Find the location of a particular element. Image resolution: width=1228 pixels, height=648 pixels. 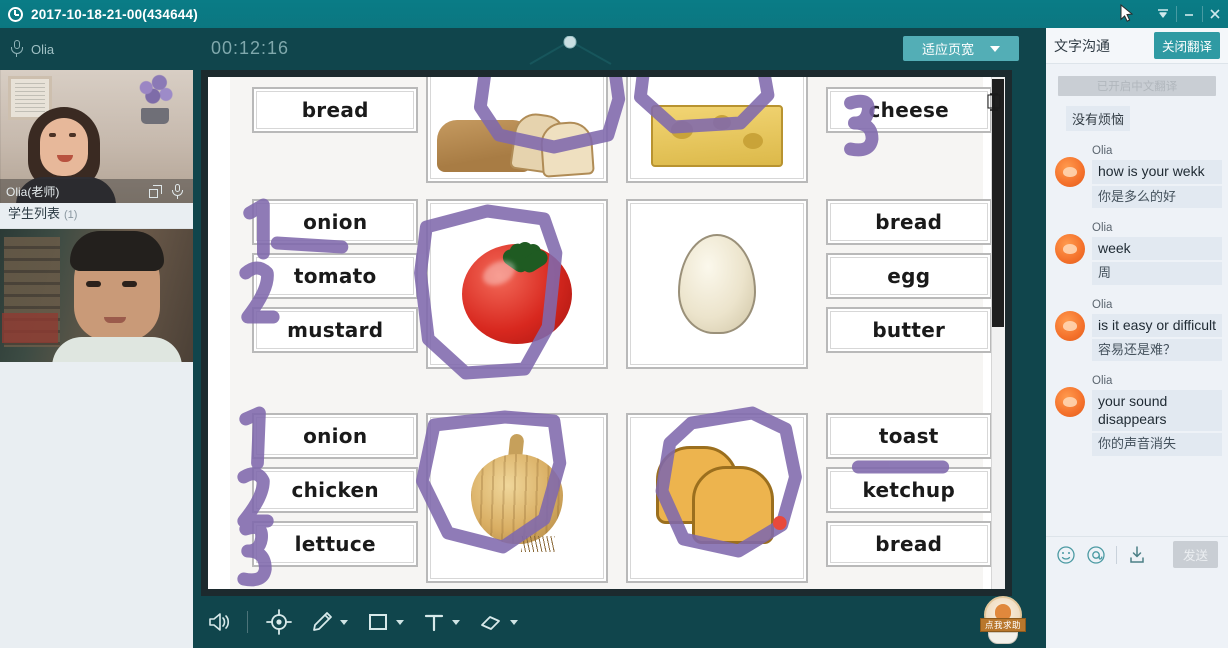

rectangle-tool is located at coordinates (385, 622).